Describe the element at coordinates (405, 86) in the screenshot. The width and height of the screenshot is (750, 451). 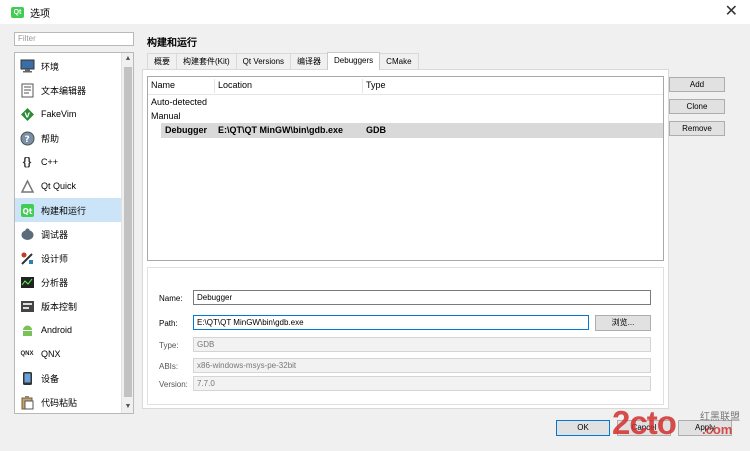
I see `tree-header: Name Location Type` at that location.